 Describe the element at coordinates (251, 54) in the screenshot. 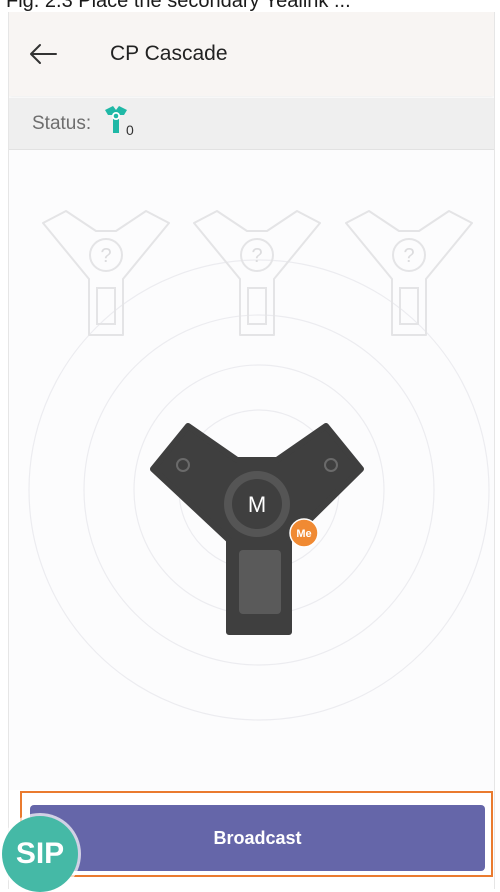

I see `app-header: CP Cascade` at that location.